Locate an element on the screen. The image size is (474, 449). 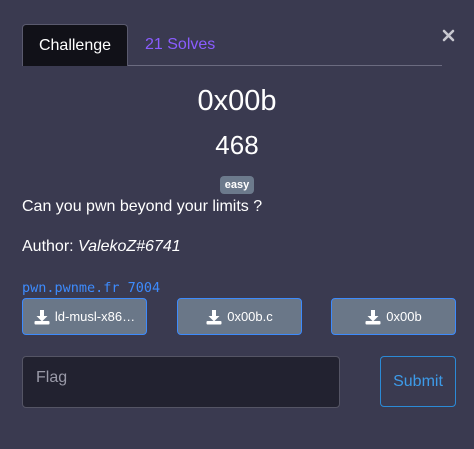
challenge-name: 0x00b is located at coordinates (237, 101).